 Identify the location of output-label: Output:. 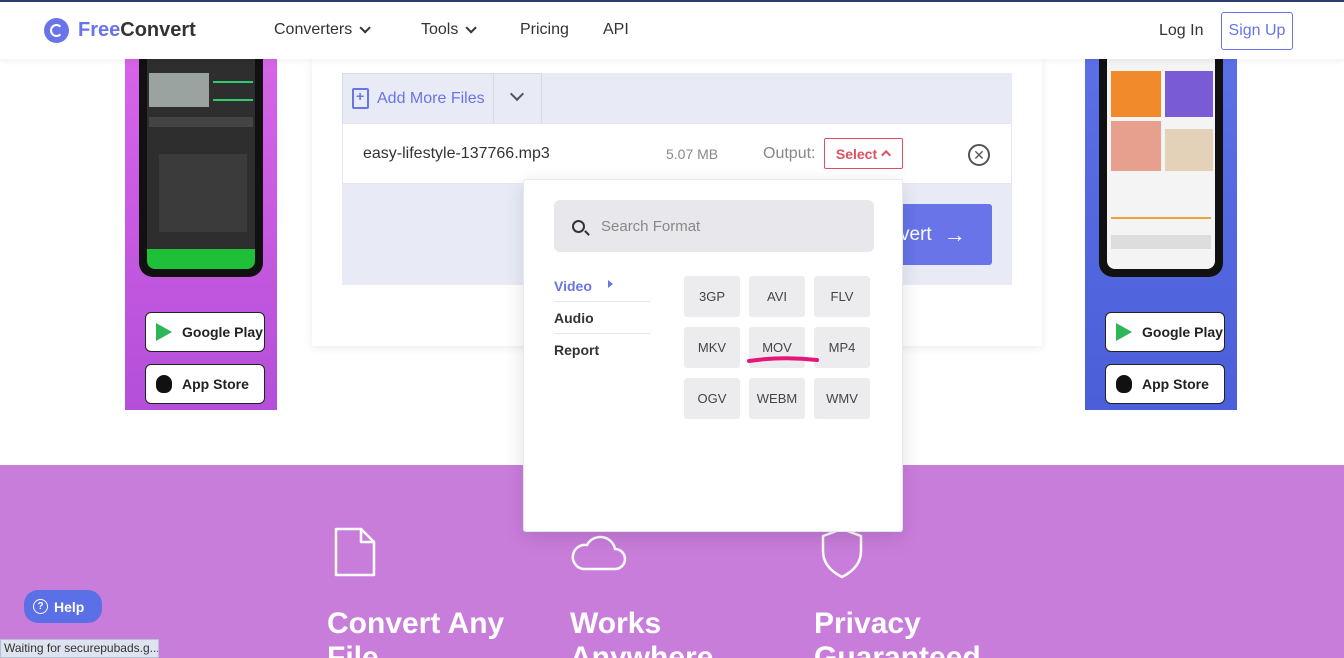
(789, 153).